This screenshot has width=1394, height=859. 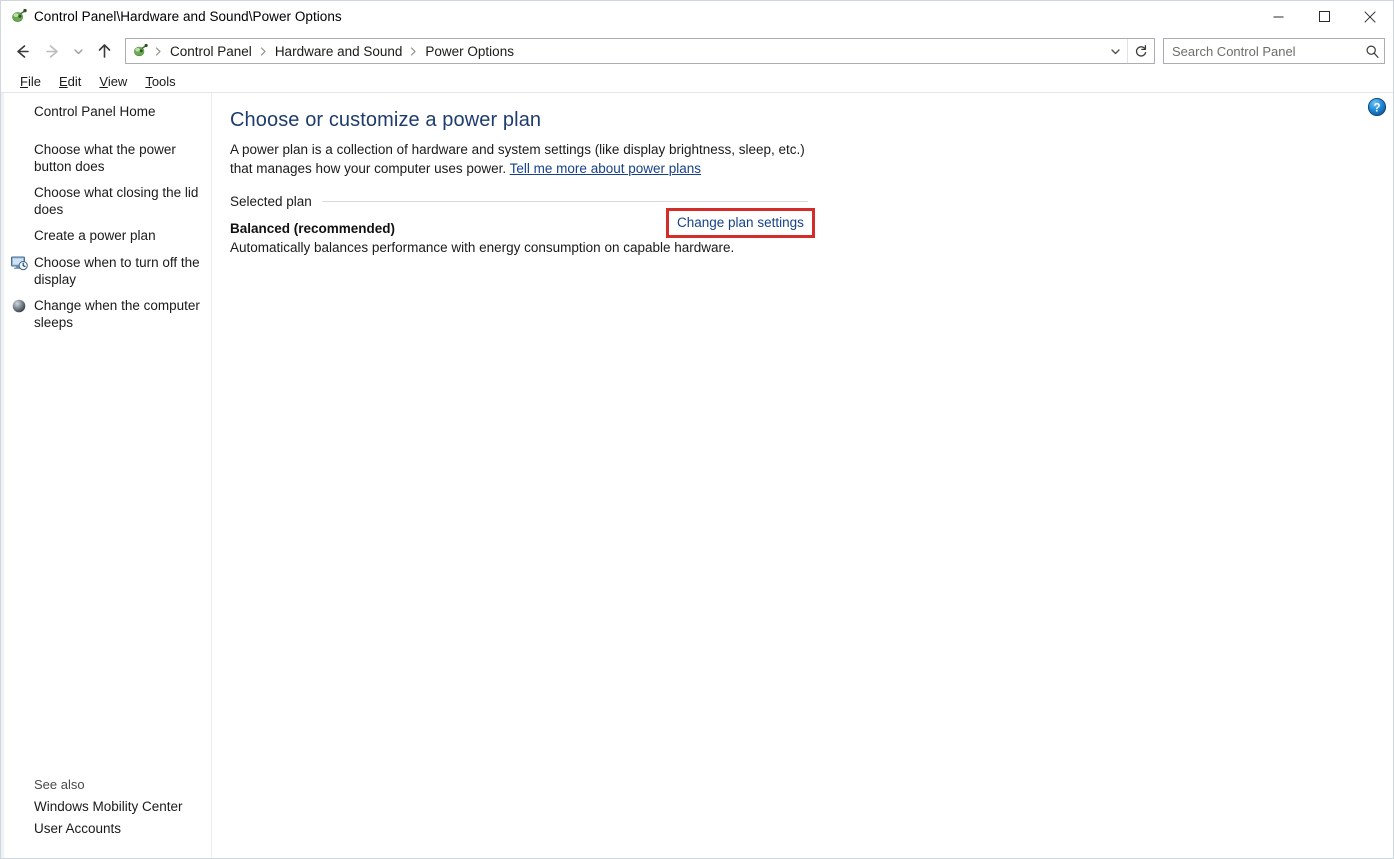 I want to click on see-also-title: See also, so click(x=59, y=784).